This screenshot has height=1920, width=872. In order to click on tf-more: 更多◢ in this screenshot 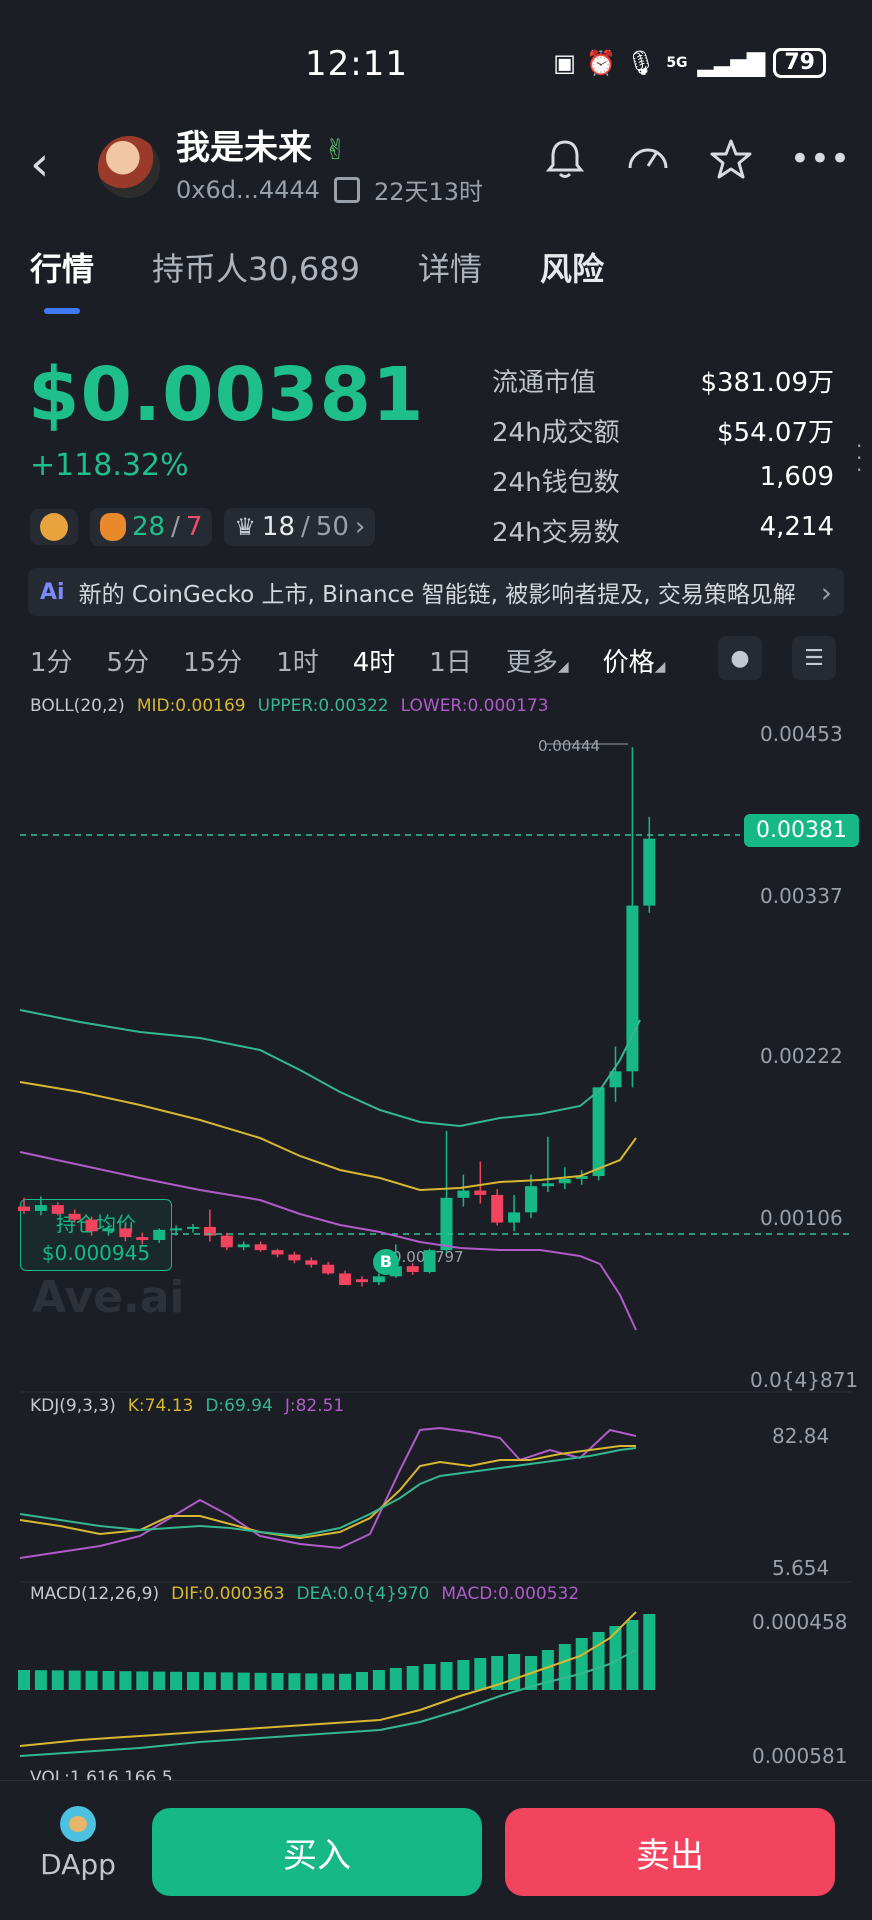, I will do `click(537, 660)`.